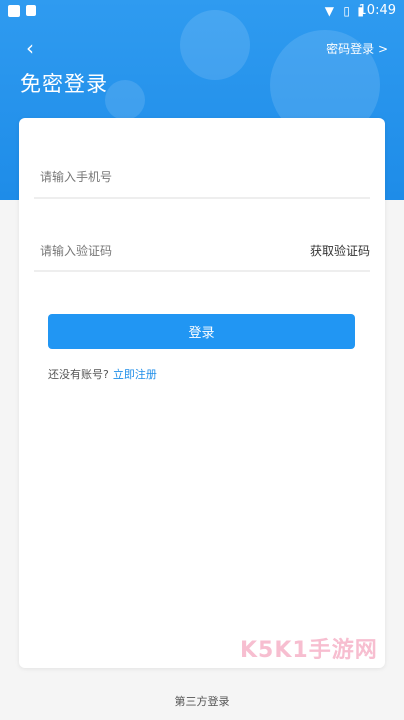 The height and width of the screenshot is (720, 404). What do you see at coordinates (78, 374) in the screenshot?
I see `no-account-label: 还没有账号?` at bounding box center [78, 374].